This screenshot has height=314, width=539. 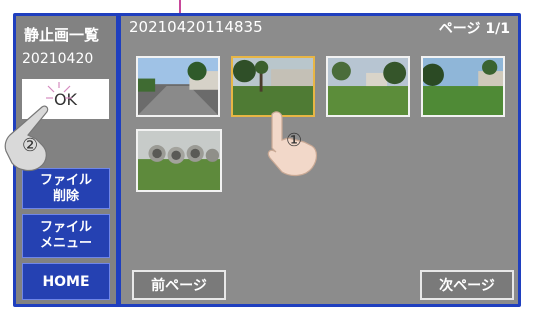 What do you see at coordinates (65, 227) in the screenshot?
I see `file-menu-label-line1: ファイル` at bounding box center [65, 227].